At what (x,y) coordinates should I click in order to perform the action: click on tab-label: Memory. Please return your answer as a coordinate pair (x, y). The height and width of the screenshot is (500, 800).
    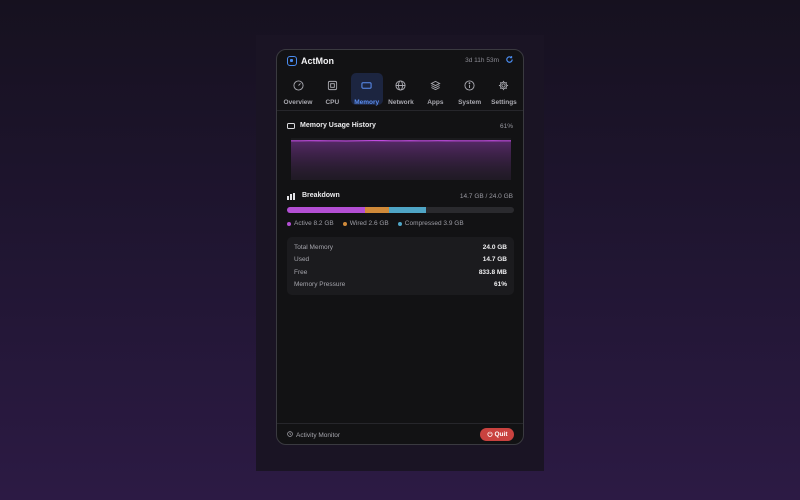
    Looking at the image, I should click on (367, 102).